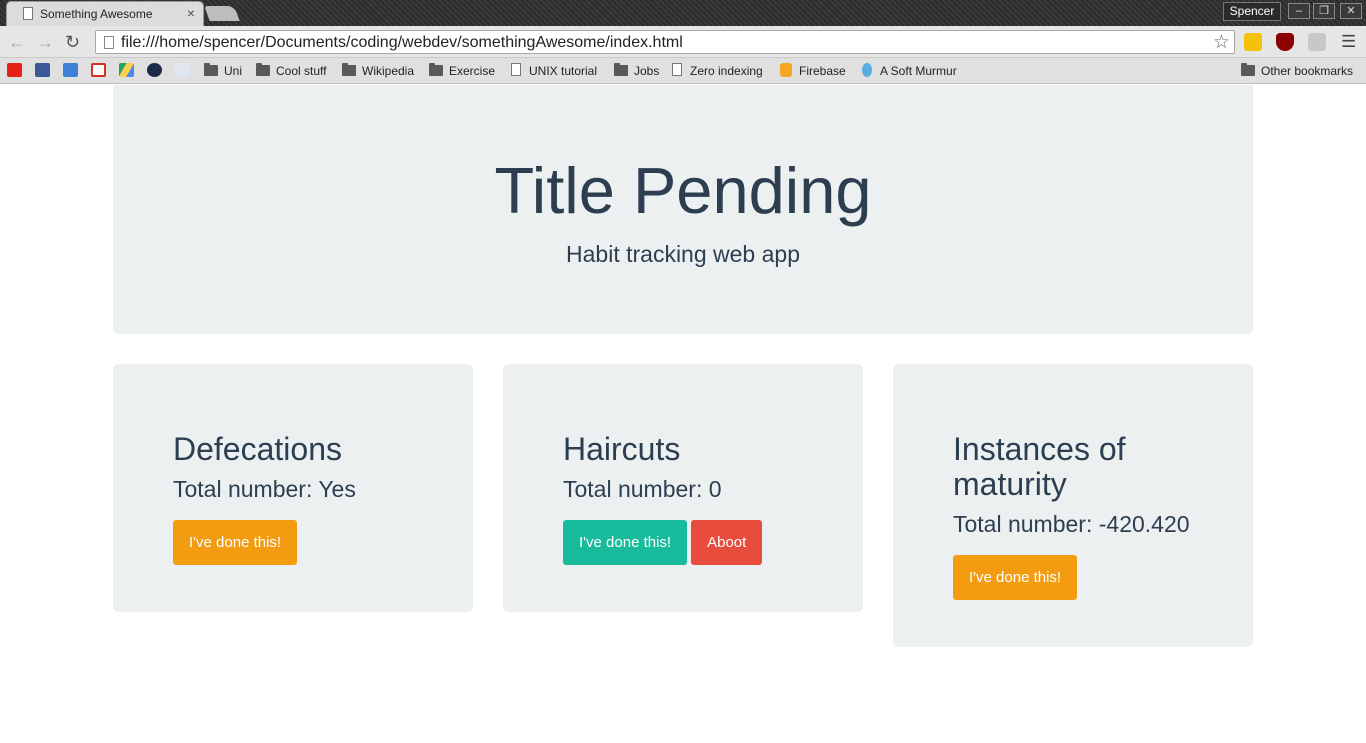 The width and height of the screenshot is (1366, 743). What do you see at coordinates (683, 190) in the screenshot?
I see `page-title: Title Pending` at bounding box center [683, 190].